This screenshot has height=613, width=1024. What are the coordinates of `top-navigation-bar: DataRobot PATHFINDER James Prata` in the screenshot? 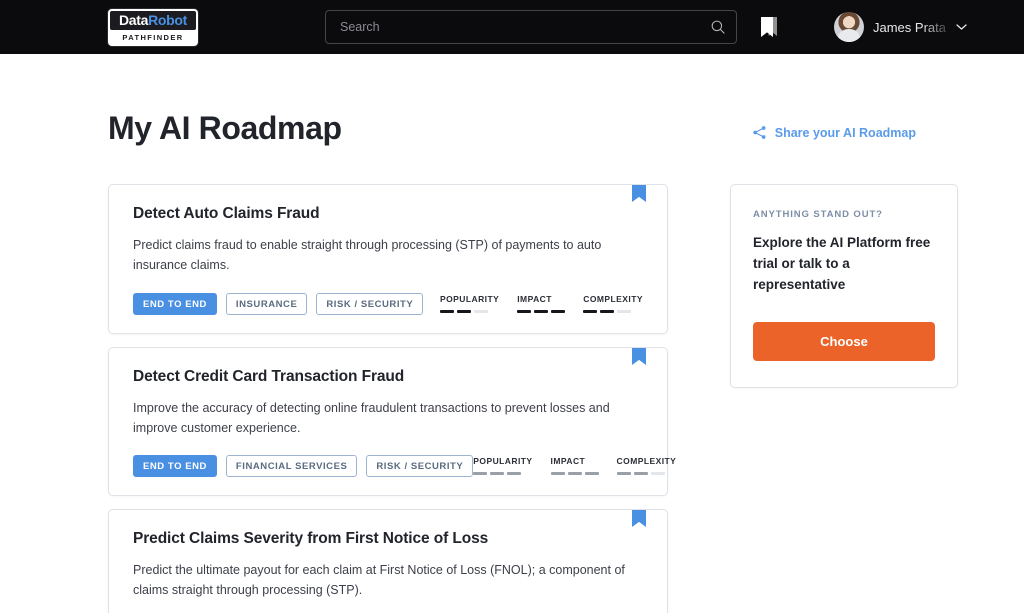 It's located at (512, 27).